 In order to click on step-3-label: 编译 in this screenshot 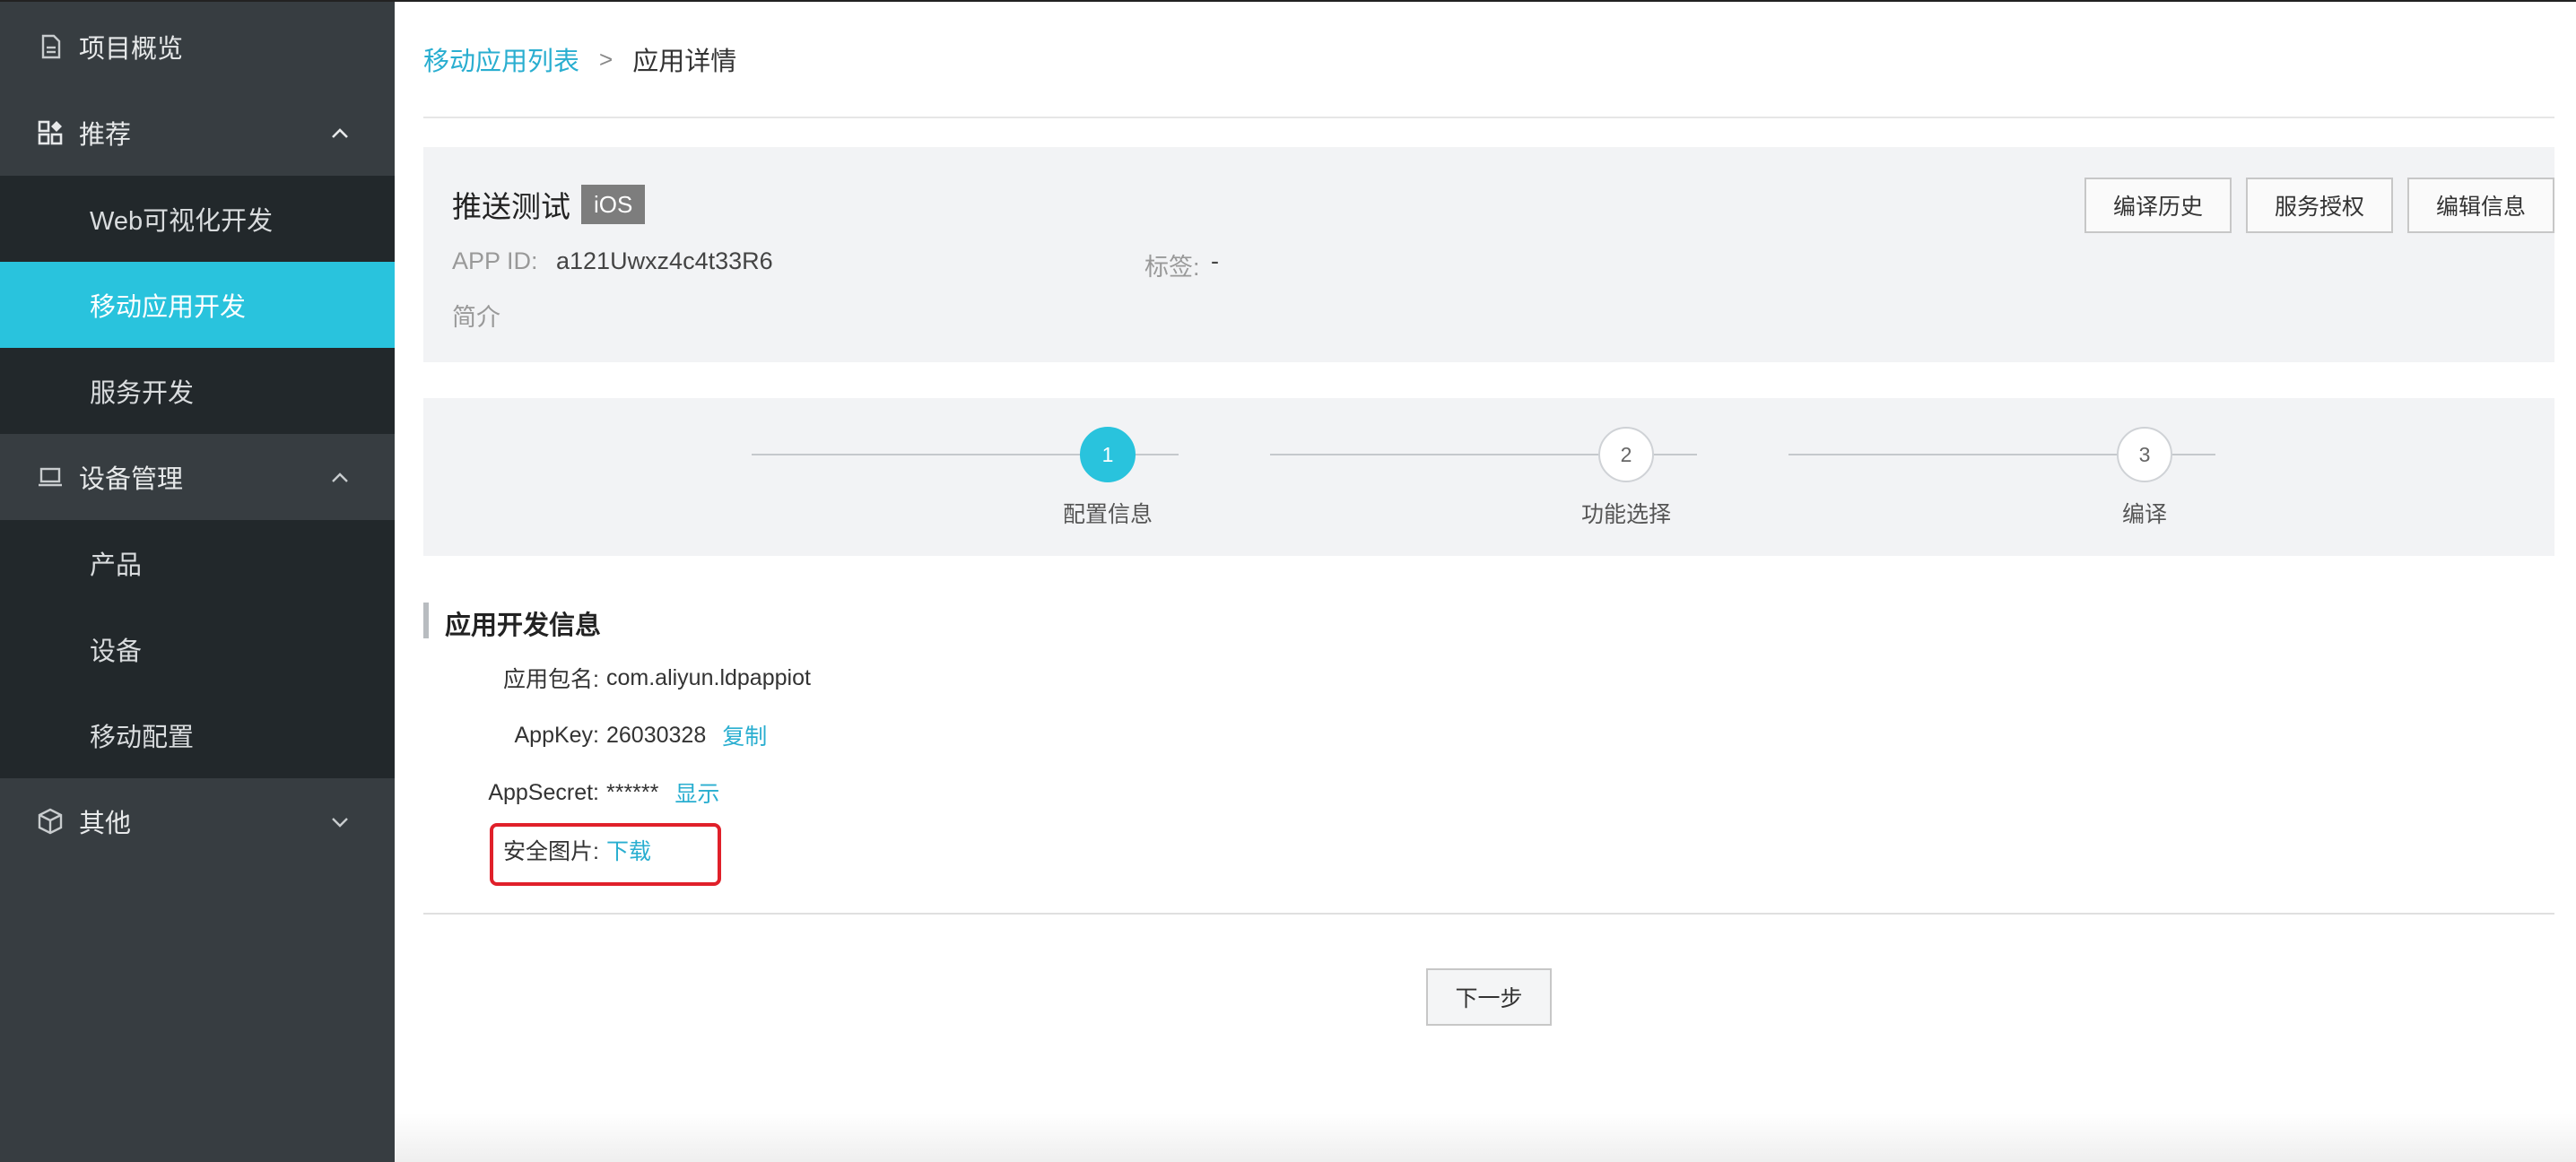, I will do `click(2144, 514)`.